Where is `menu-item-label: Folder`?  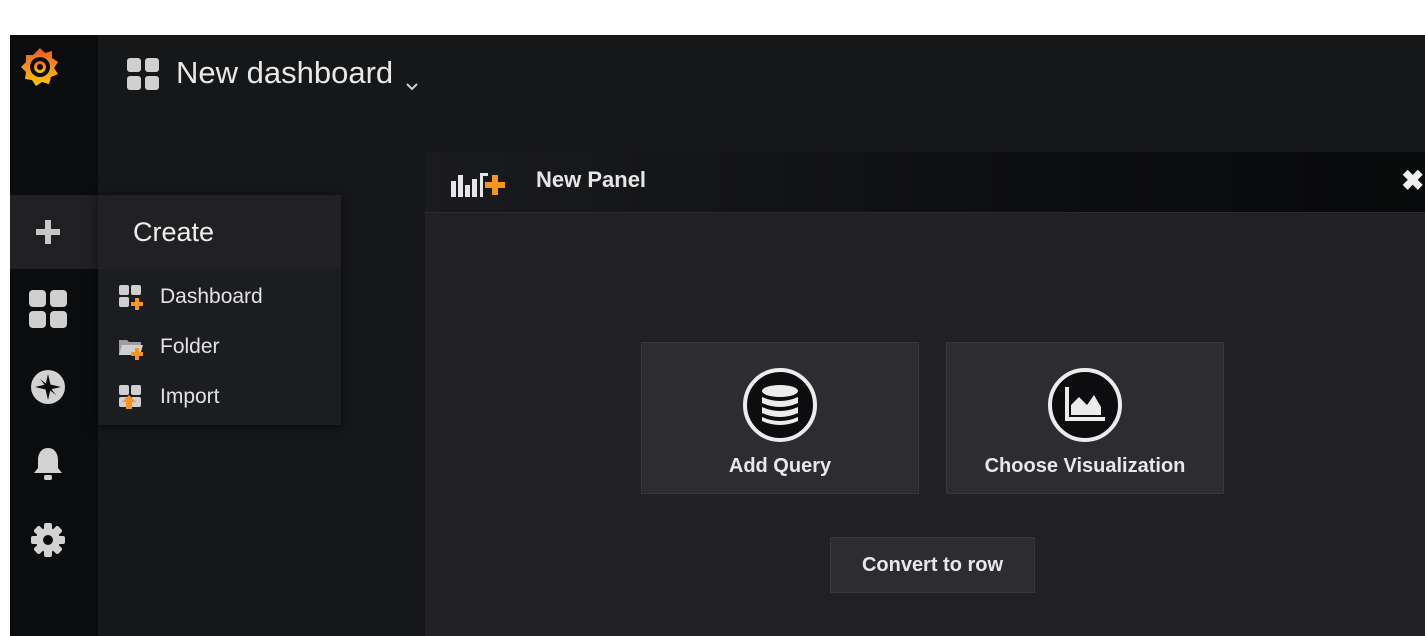
menu-item-label: Folder is located at coordinates (190, 346).